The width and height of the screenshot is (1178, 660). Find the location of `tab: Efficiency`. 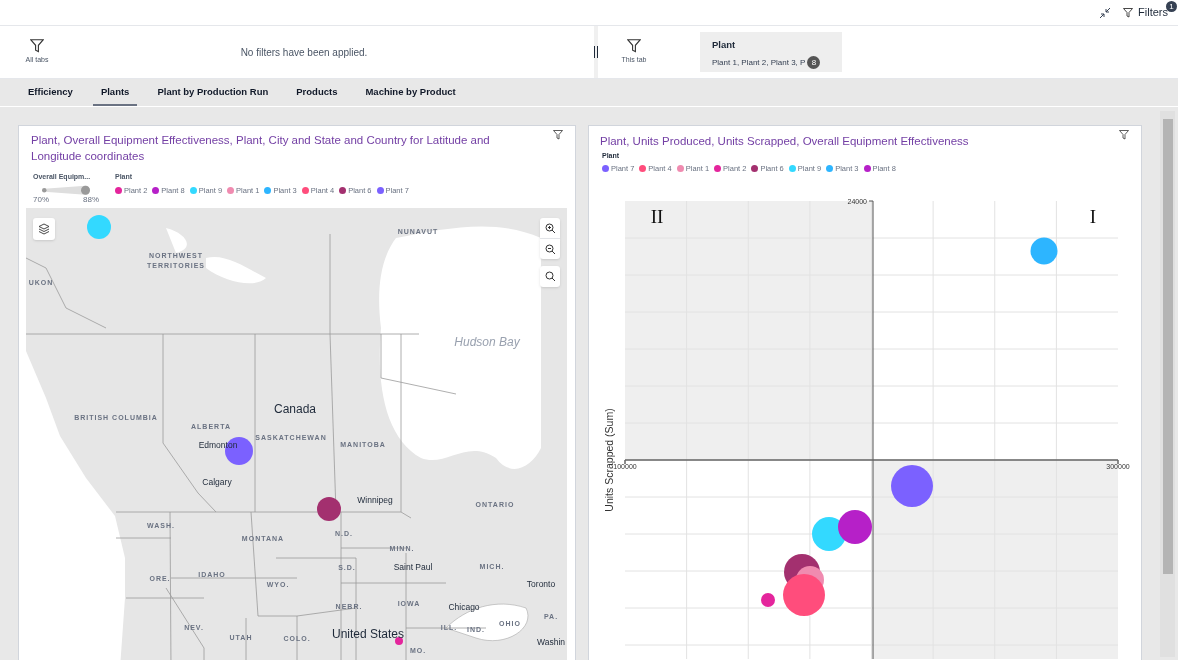

tab: Efficiency is located at coordinates (50, 93).